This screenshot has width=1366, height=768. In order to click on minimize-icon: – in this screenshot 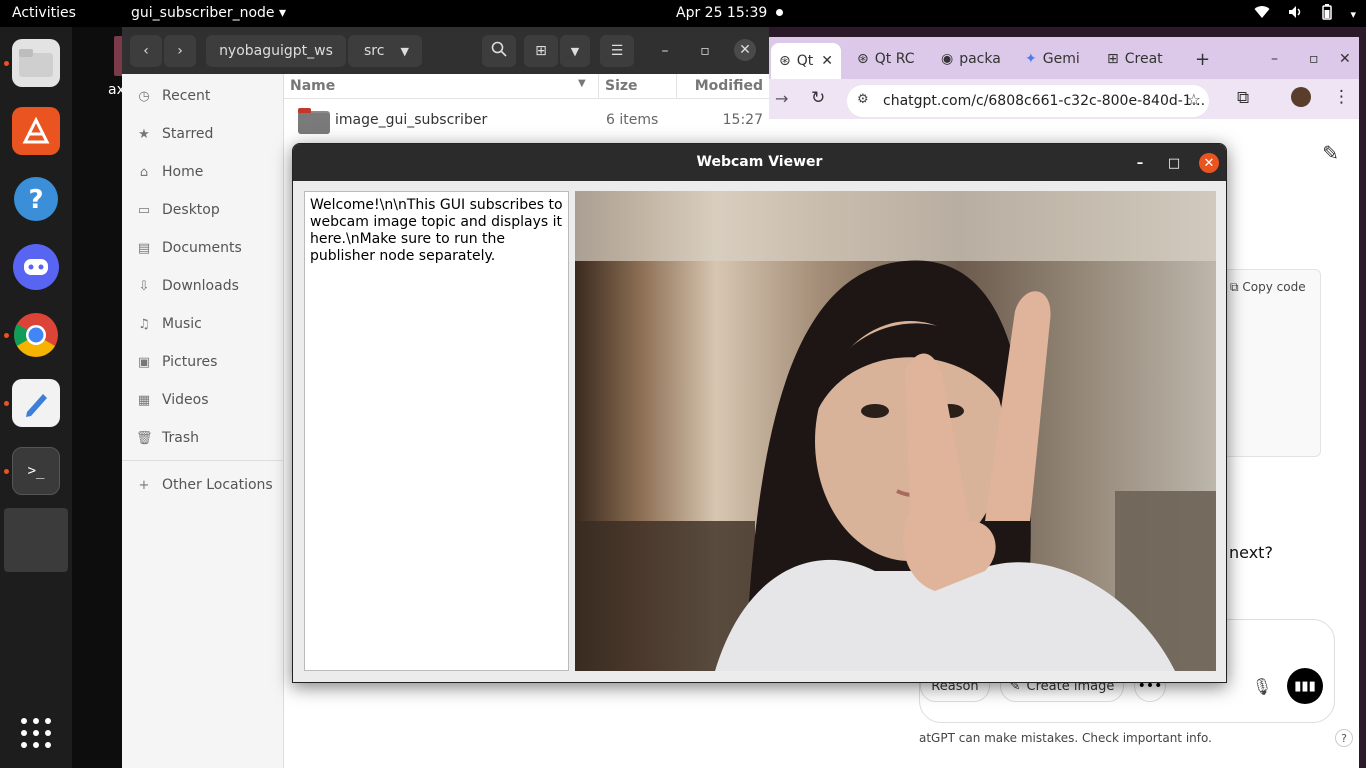, I will do `click(665, 51)`.